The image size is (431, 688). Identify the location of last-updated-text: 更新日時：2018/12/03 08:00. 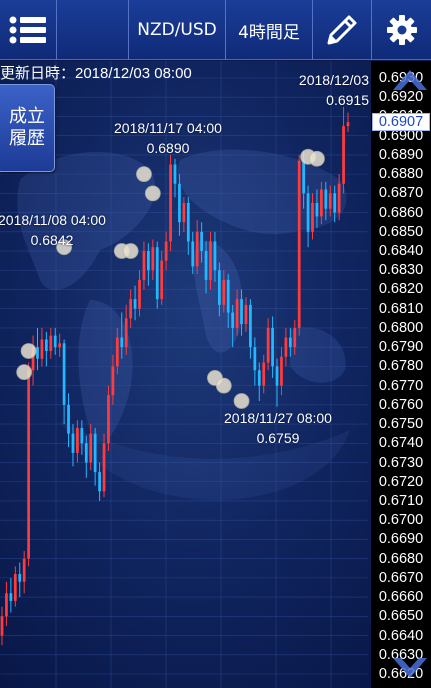
(96, 73).